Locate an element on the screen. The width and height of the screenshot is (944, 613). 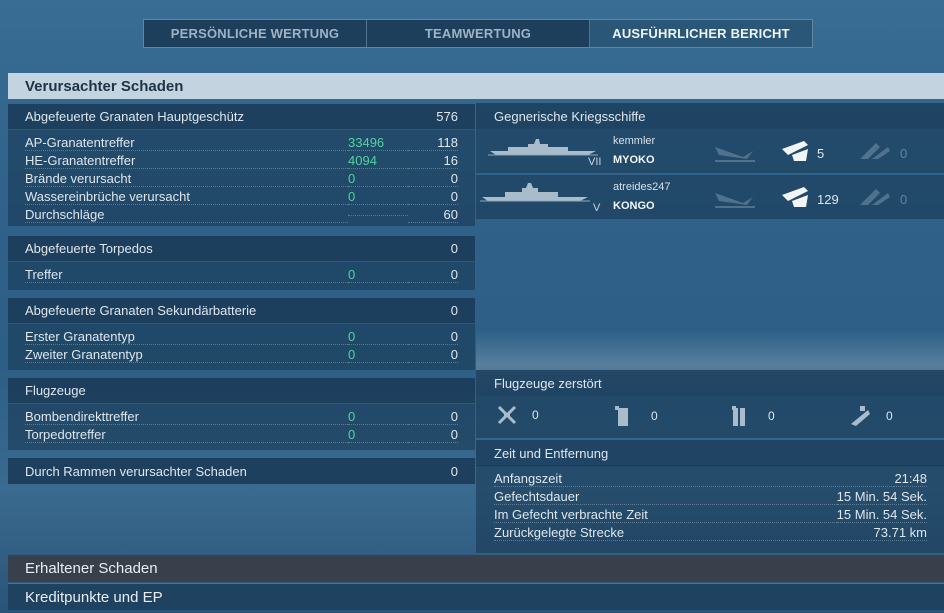
main-battery-header: Abgefeuerte Granaten Hauptgeschütz 576 is located at coordinates (241, 117).